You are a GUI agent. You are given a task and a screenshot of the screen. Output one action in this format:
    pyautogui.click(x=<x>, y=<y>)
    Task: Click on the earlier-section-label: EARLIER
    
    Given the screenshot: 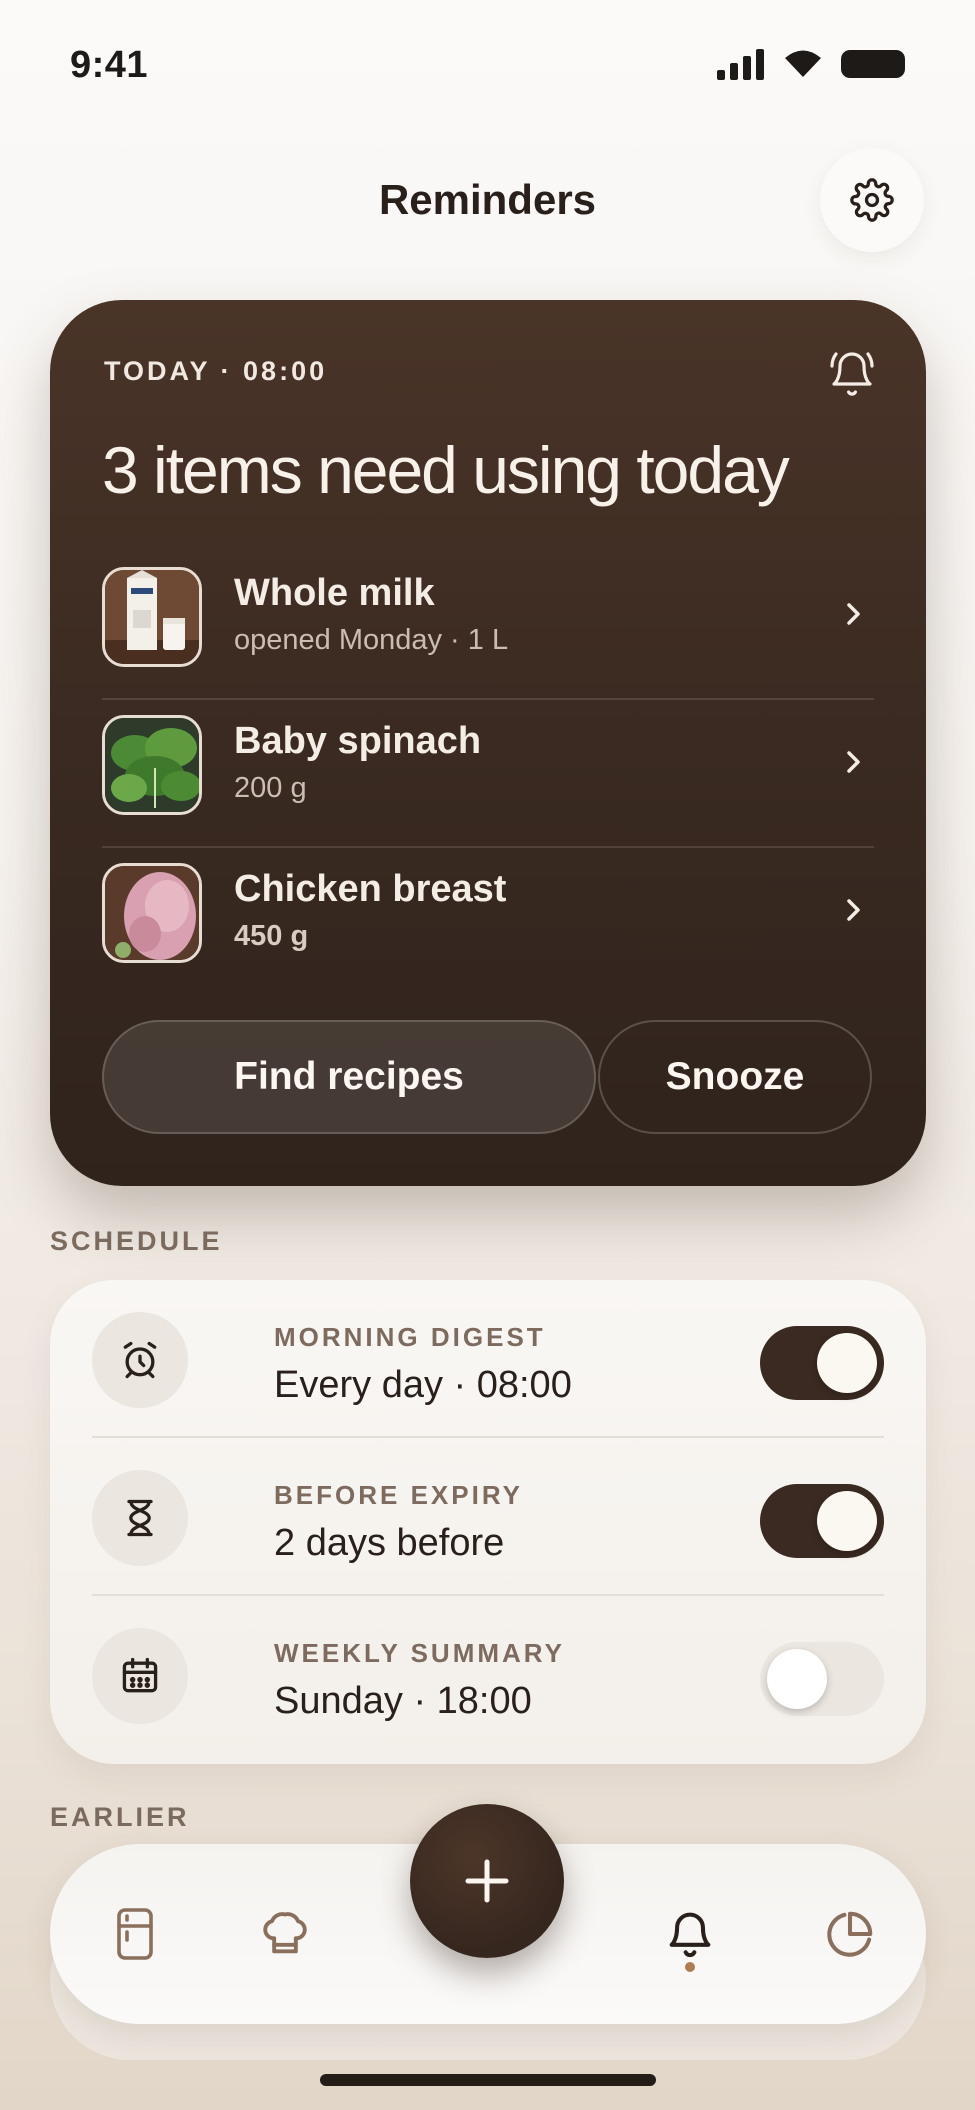 What is the action you would take?
    pyautogui.click(x=120, y=1817)
    